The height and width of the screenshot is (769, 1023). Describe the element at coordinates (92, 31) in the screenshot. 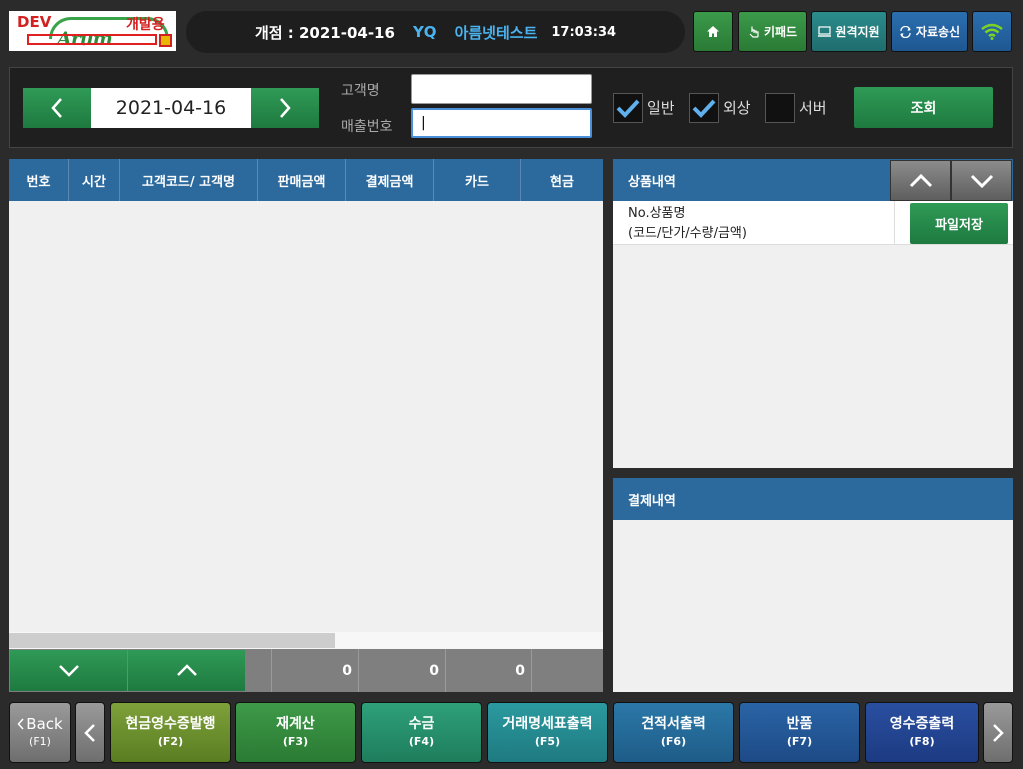

I see `app-logo: DEV 개발용 Arum` at that location.